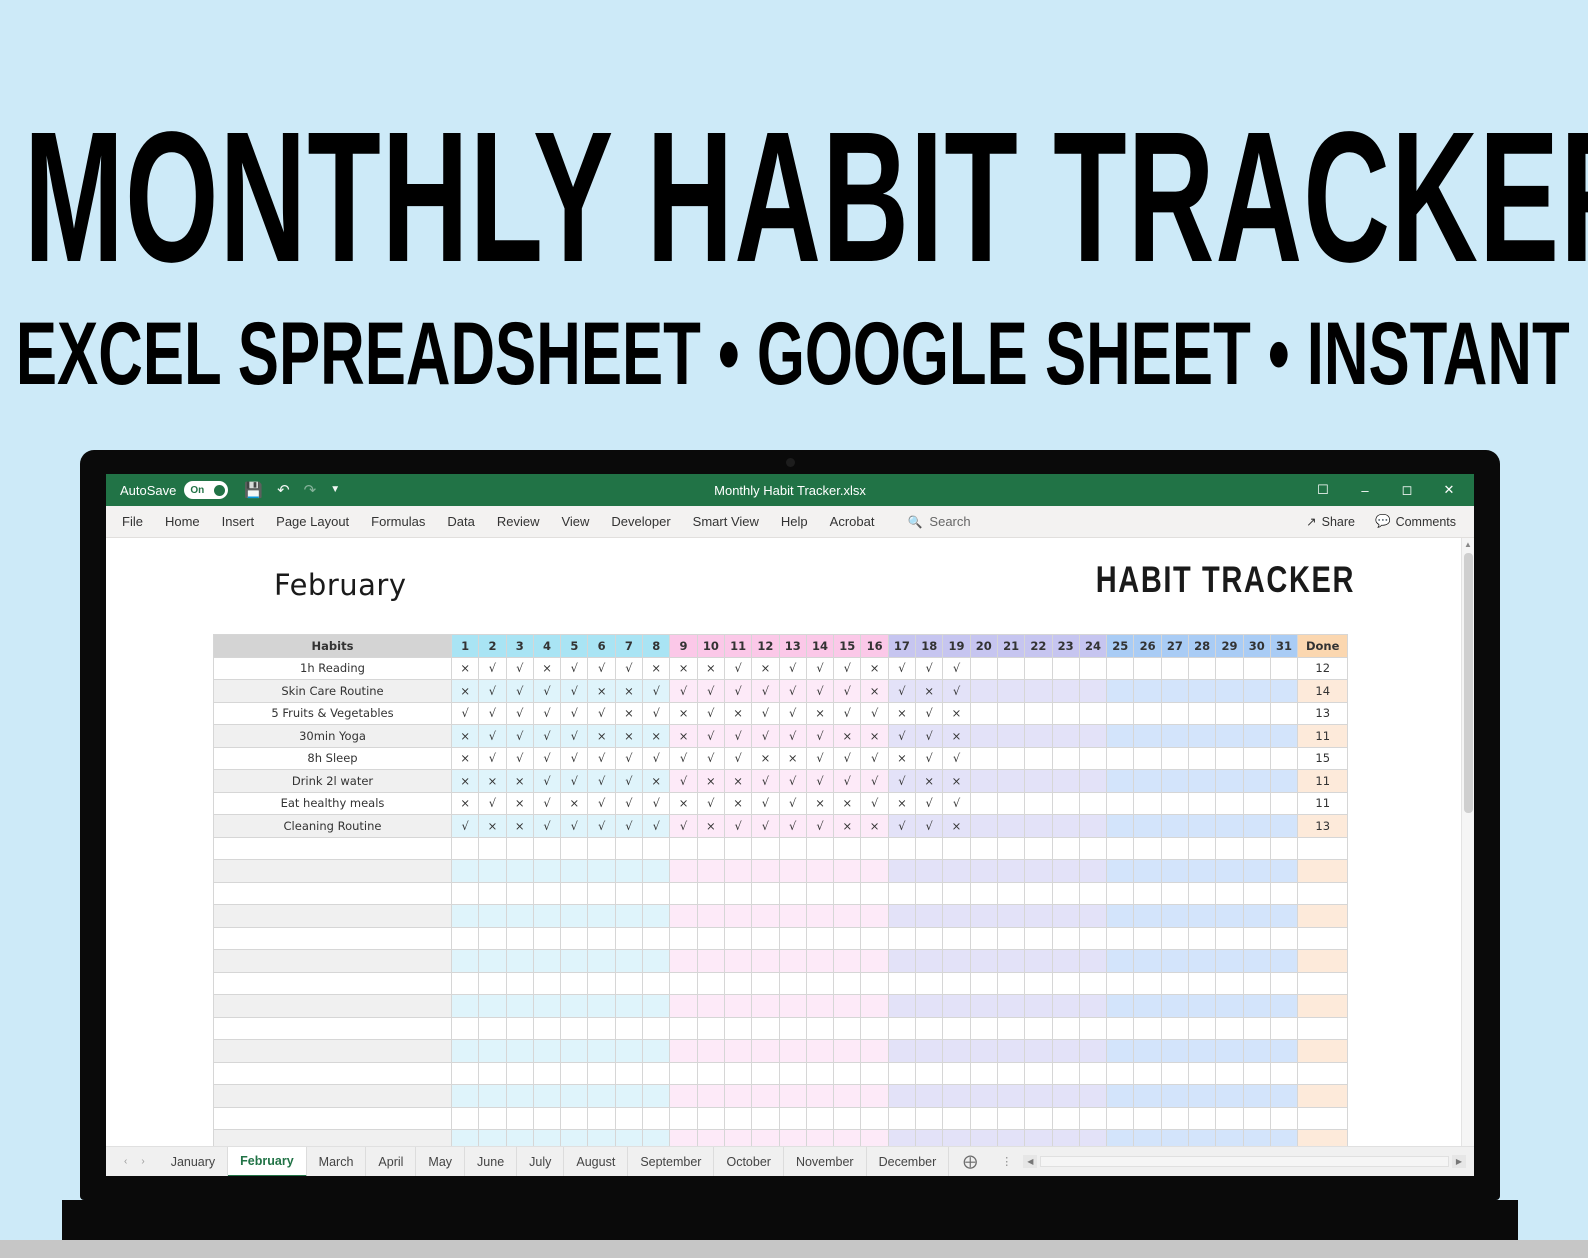 The width and height of the screenshot is (1588, 1258). What do you see at coordinates (332, 736) in the screenshot?
I see `habit-name-cell: 30min Yoga` at bounding box center [332, 736].